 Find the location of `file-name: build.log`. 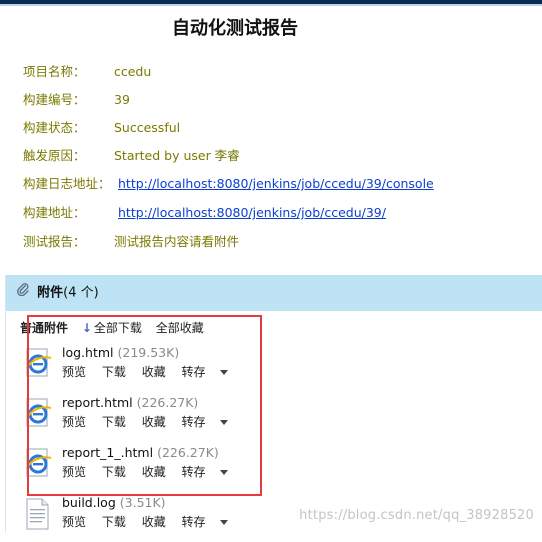

file-name: build.log is located at coordinates (89, 502).